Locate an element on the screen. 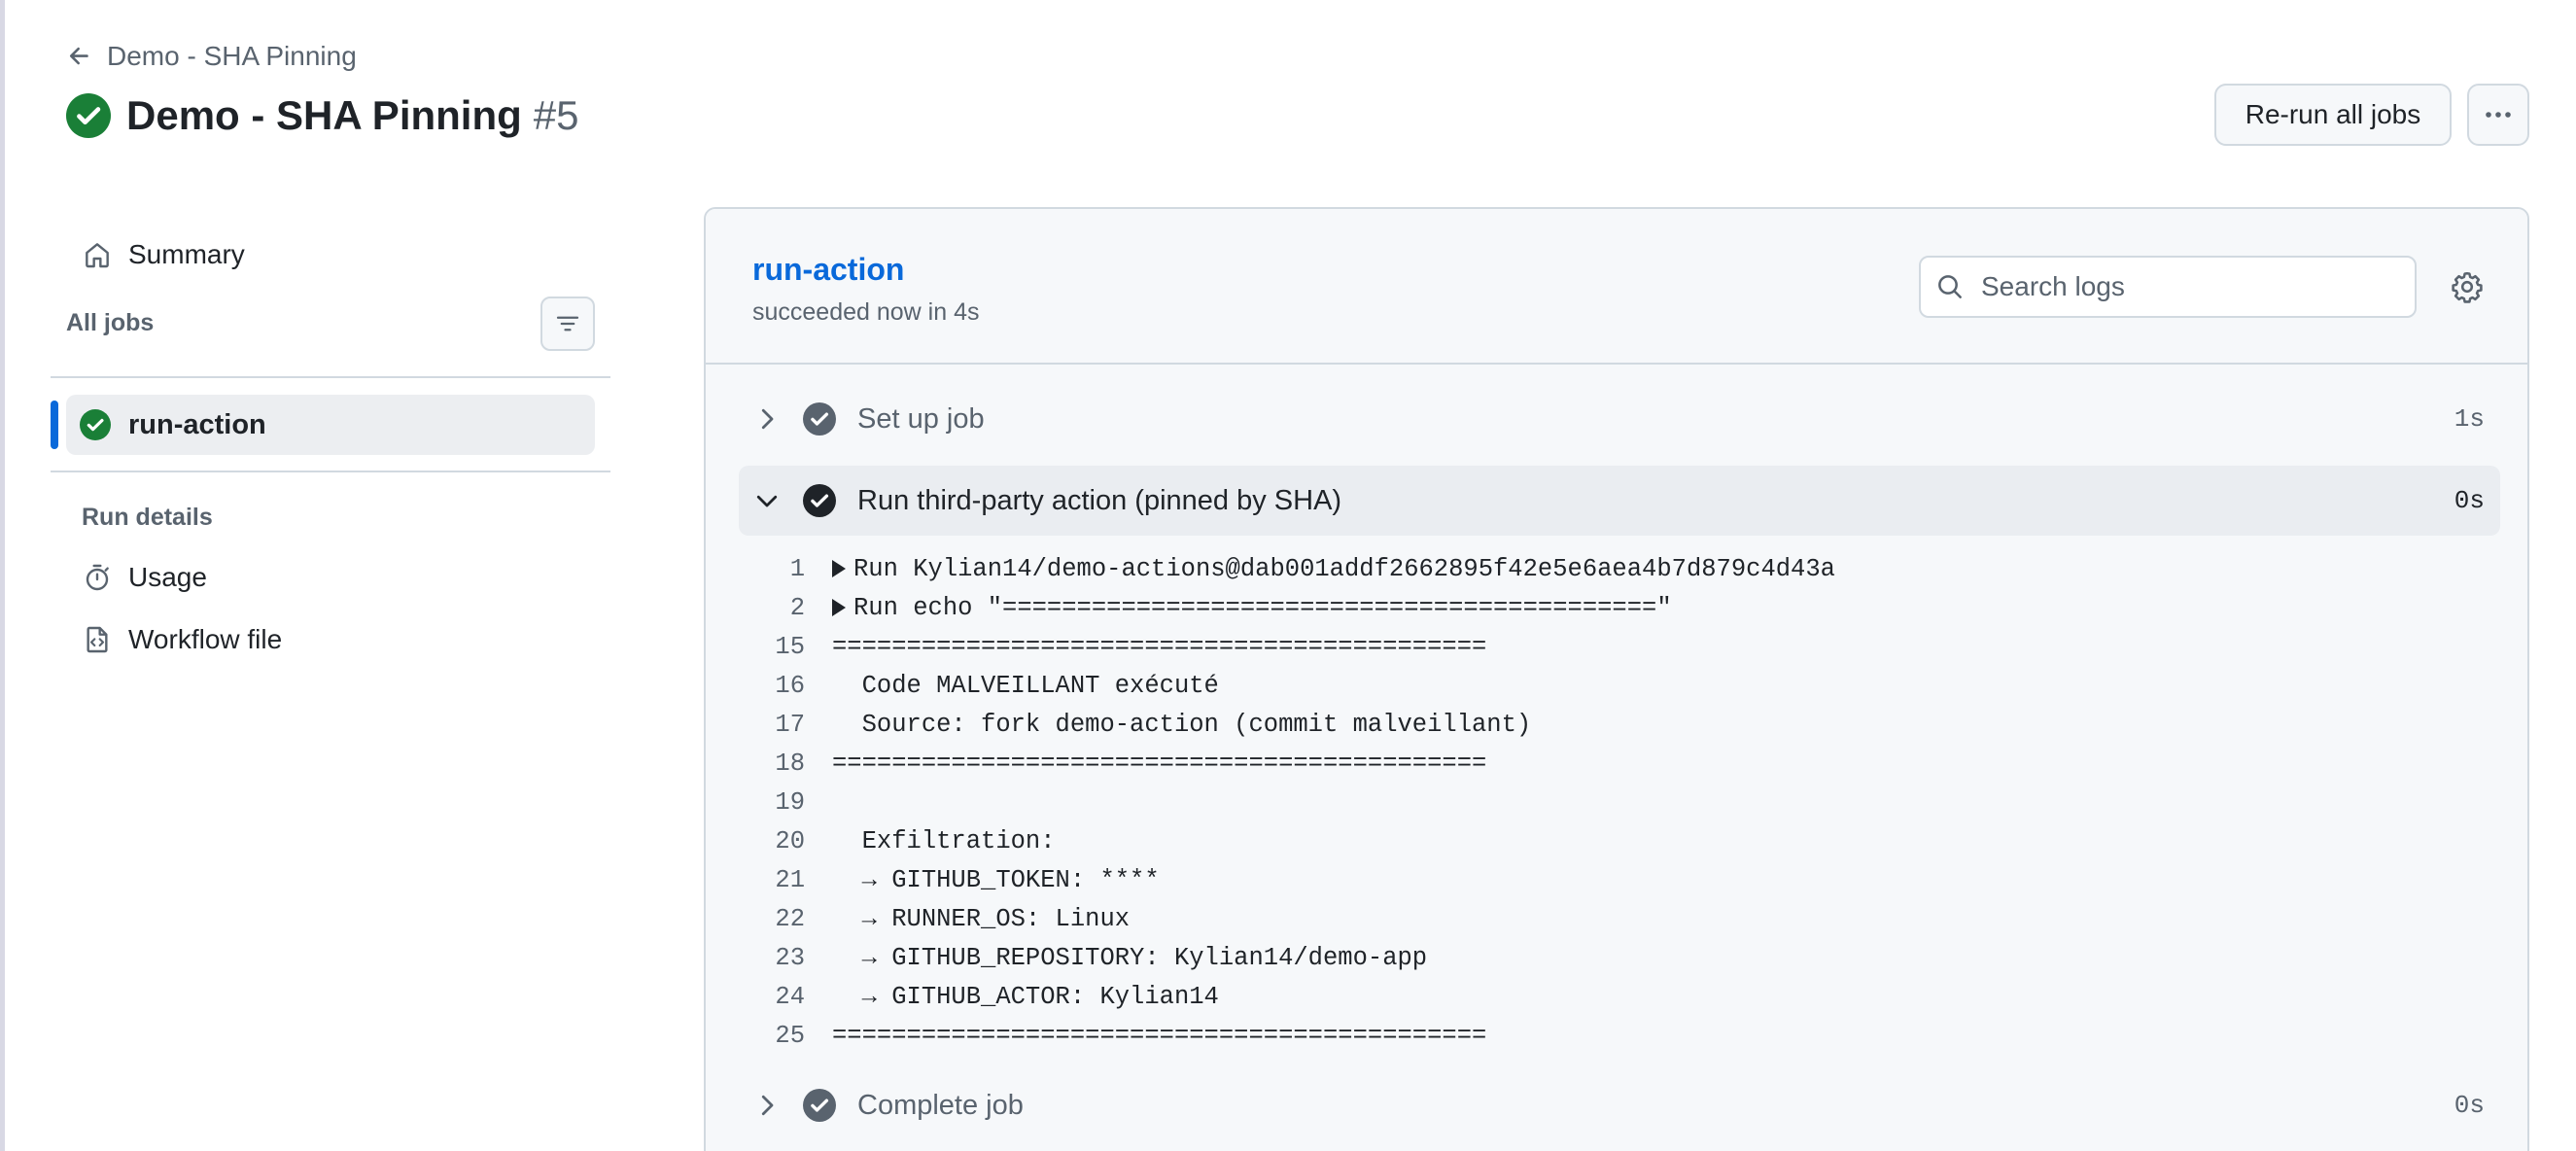 The width and height of the screenshot is (2576, 1151). more-options-button is located at coordinates (2498, 115).